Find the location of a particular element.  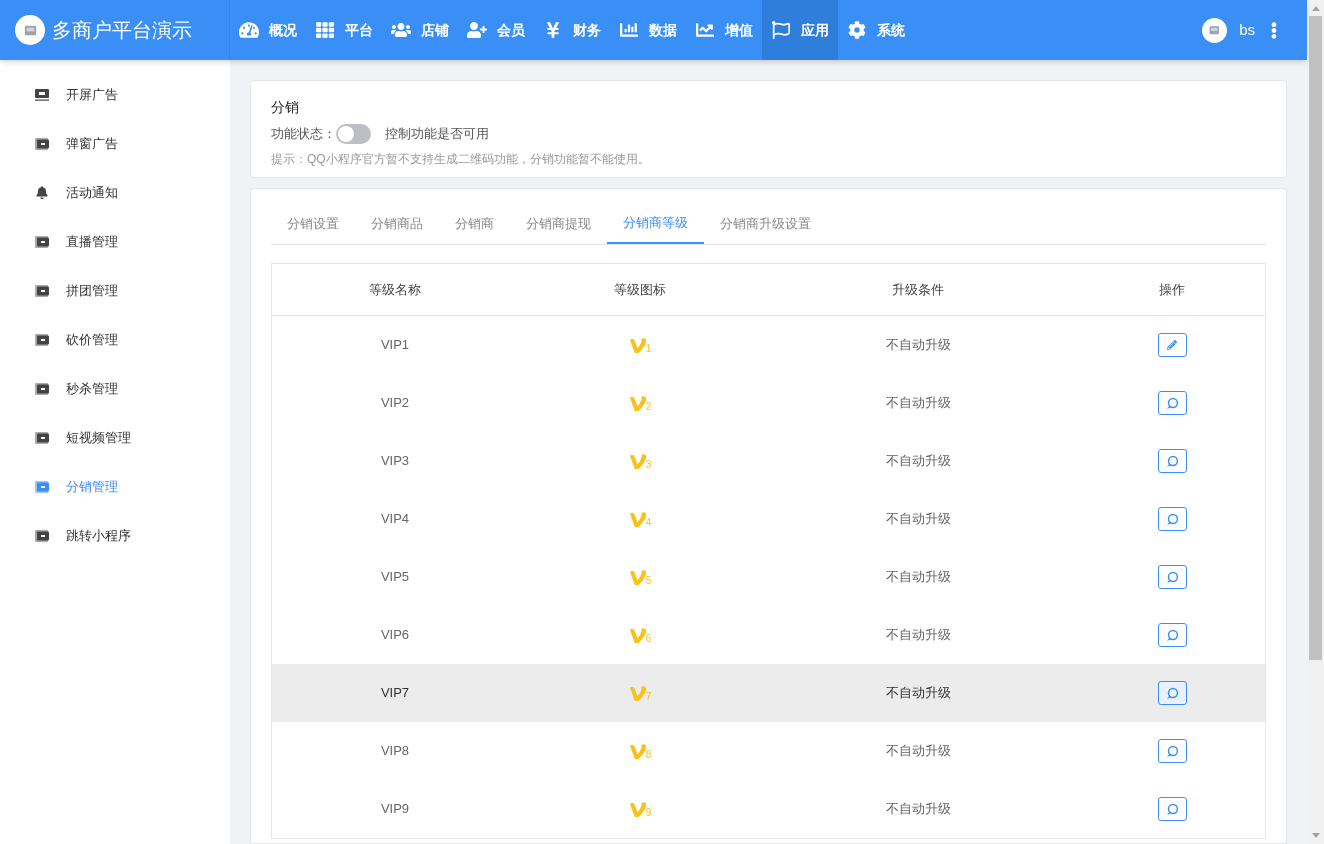

sidebar-item: 短视频管理 is located at coordinates (115, 437).